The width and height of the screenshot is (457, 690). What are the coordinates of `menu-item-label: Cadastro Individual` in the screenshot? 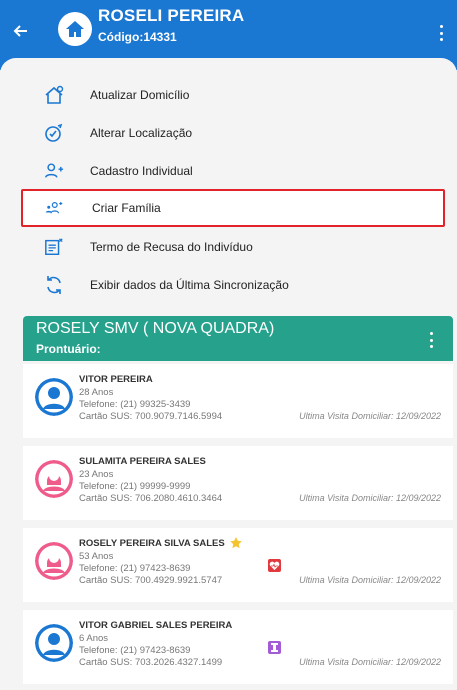 It's located at (141, 171).